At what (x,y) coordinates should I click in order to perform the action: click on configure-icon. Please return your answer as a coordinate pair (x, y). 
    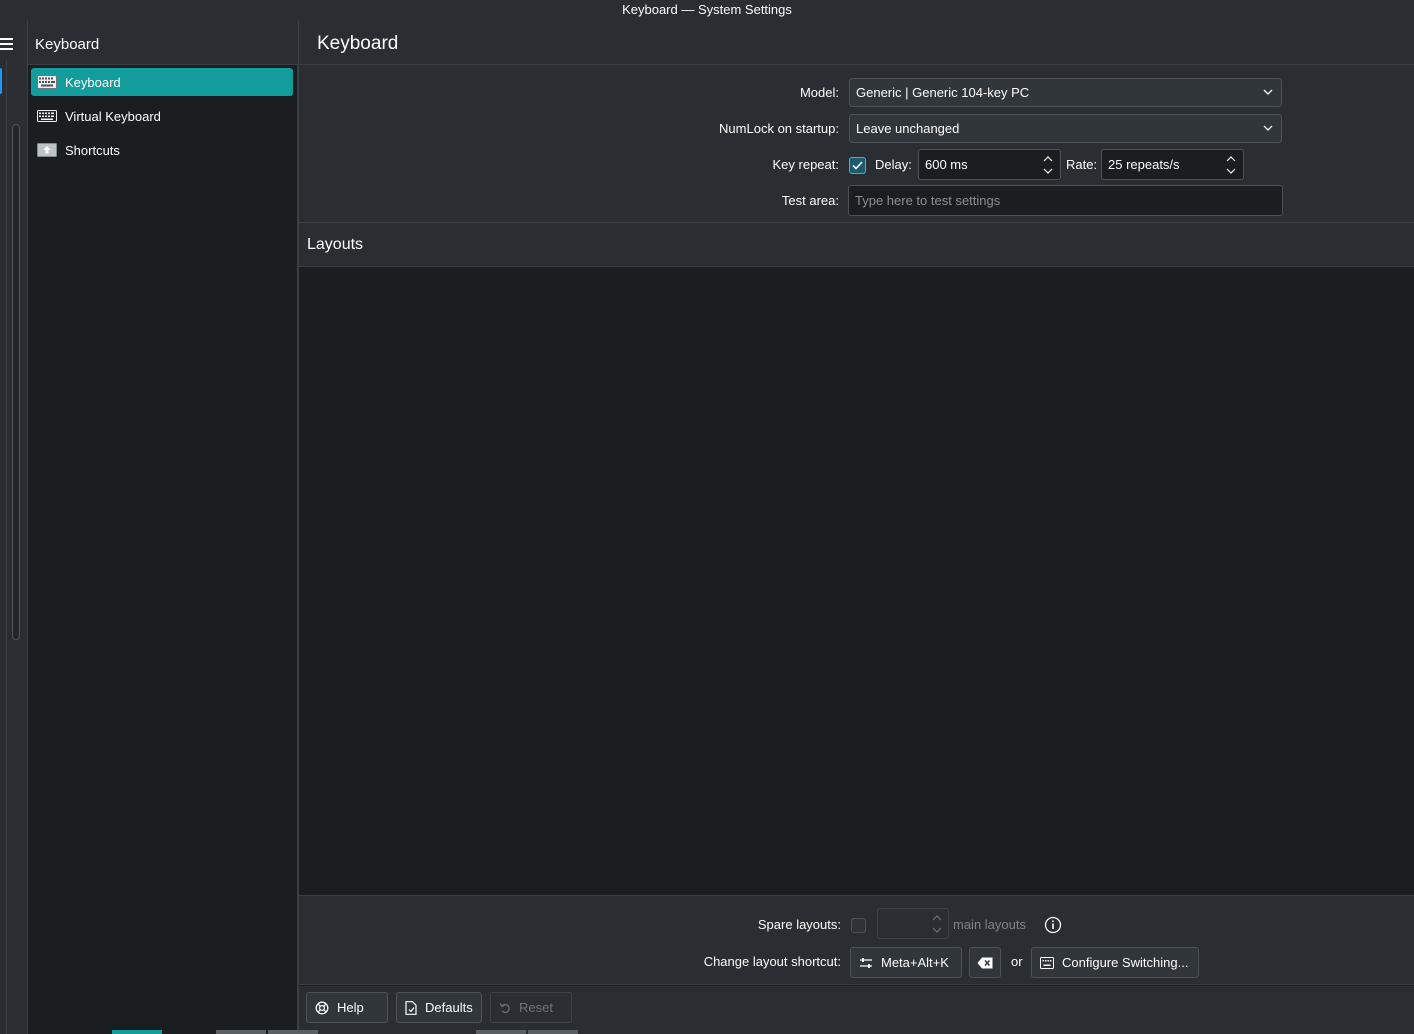
    Looking at the image, I should click on (866, 962).